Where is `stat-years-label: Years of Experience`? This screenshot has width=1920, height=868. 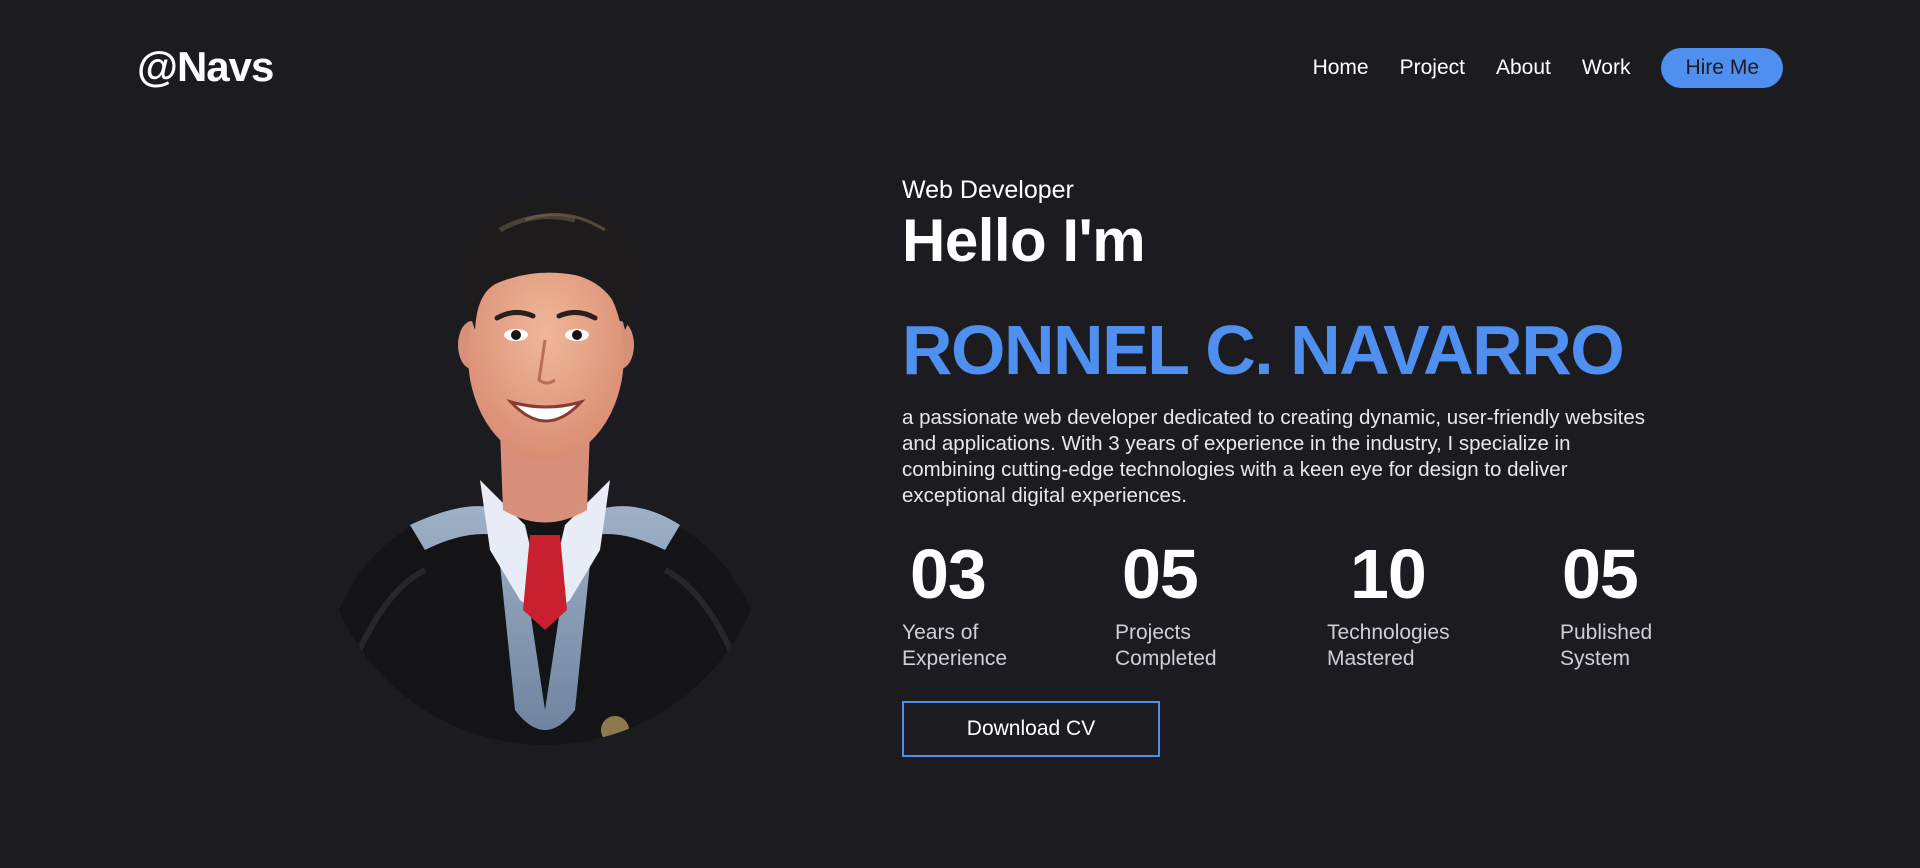
stat-years-label: Years of Experience is located at coordinates (954, 645).